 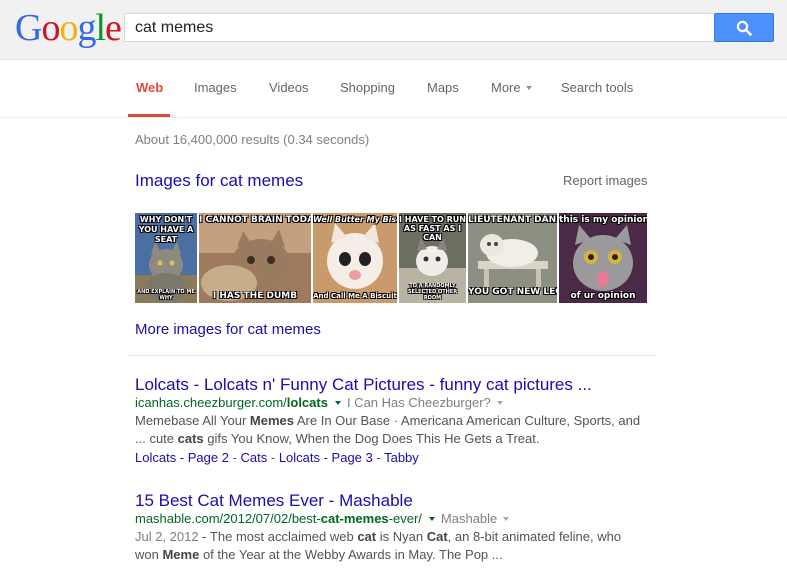 What do you see at coordinates (506, 87) in the screenshot?
I see `tab-more-label: More` at bounding box center [506, 87].